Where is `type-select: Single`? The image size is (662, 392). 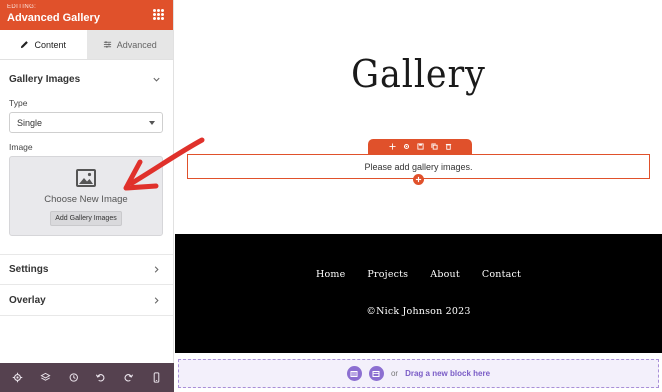 type-select: Single is located at coordinates (86, 122).